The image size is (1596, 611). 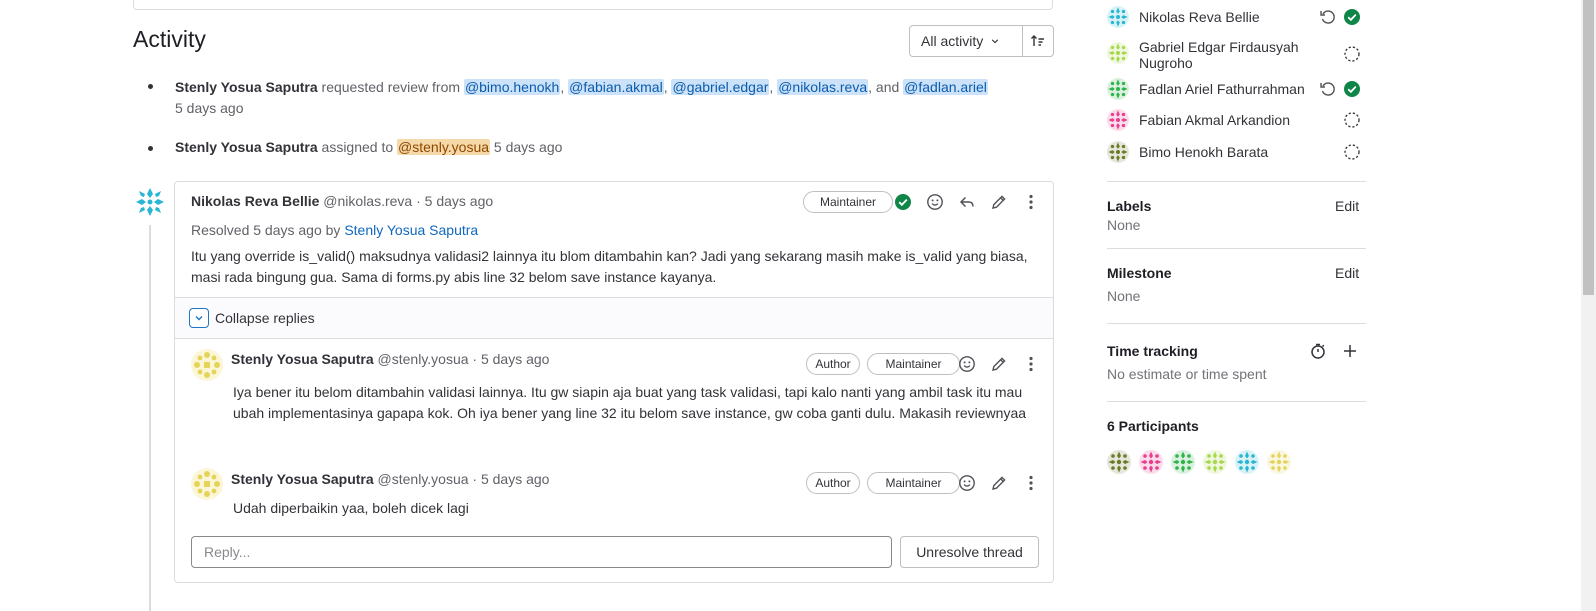 What do you see at coordinates (967, 202) in the screenshot?
I see `reply-icon` at bounding box center [967, 202].